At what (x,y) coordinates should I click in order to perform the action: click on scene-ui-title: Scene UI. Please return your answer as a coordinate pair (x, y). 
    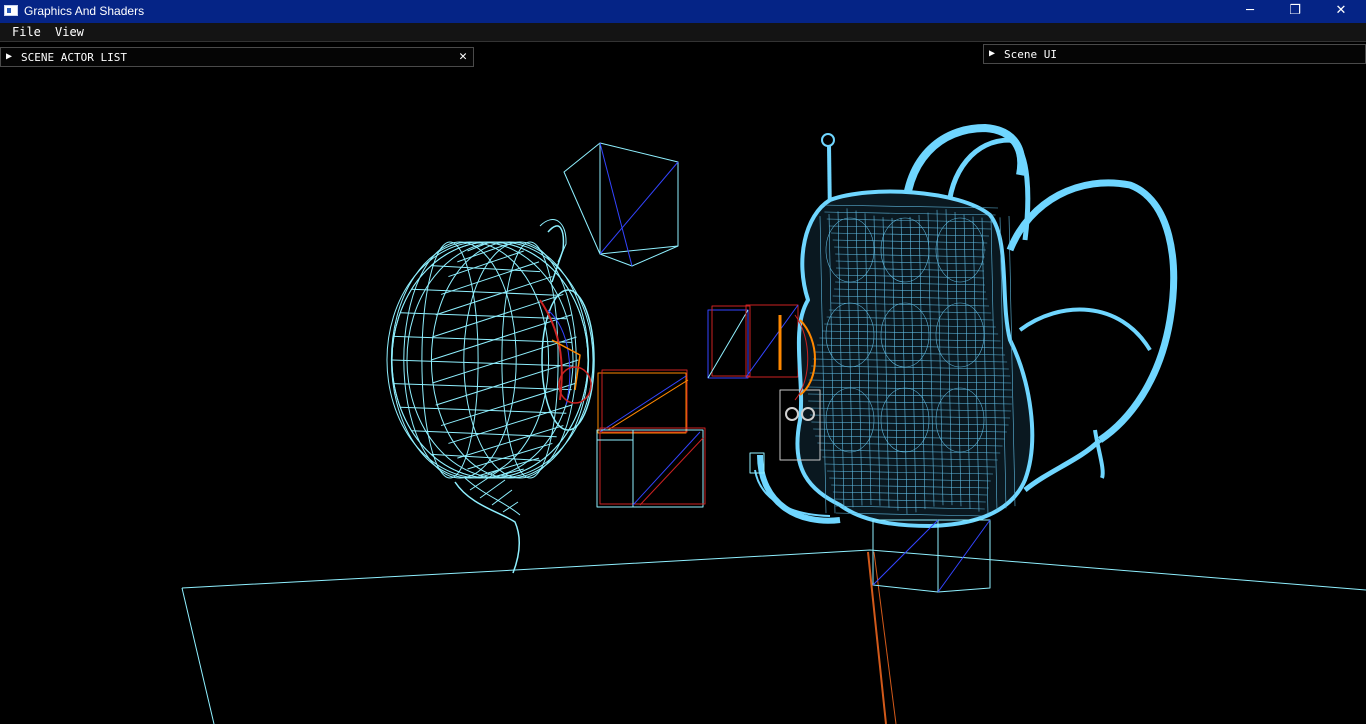
    Looking at the image, I should click on (1030, 54).